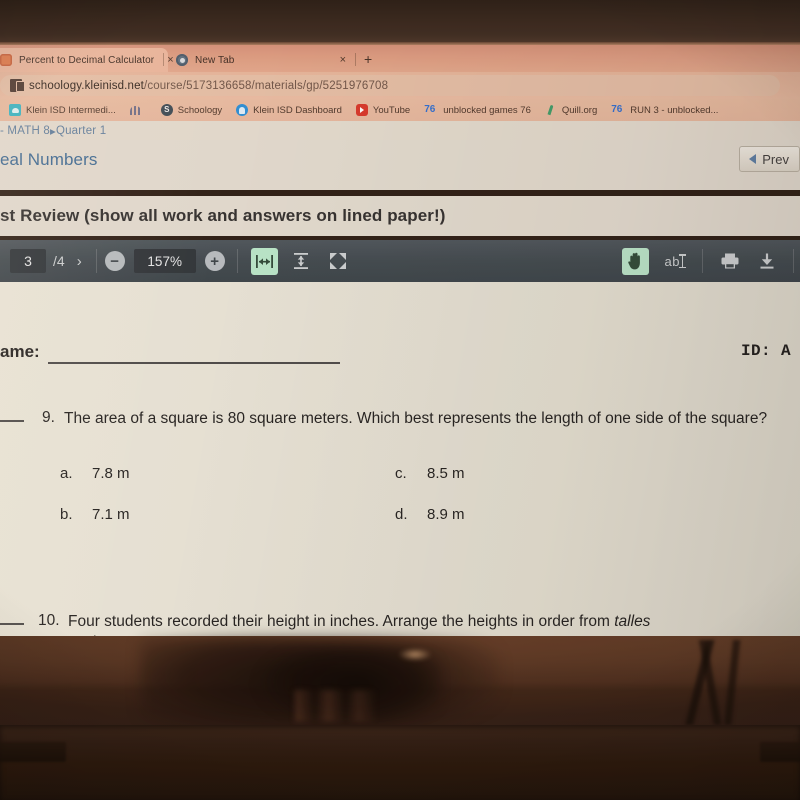 The height and width of the screenshot is (800, 800). I want to click on laptop-bezel-bottom, so click(400, 762).